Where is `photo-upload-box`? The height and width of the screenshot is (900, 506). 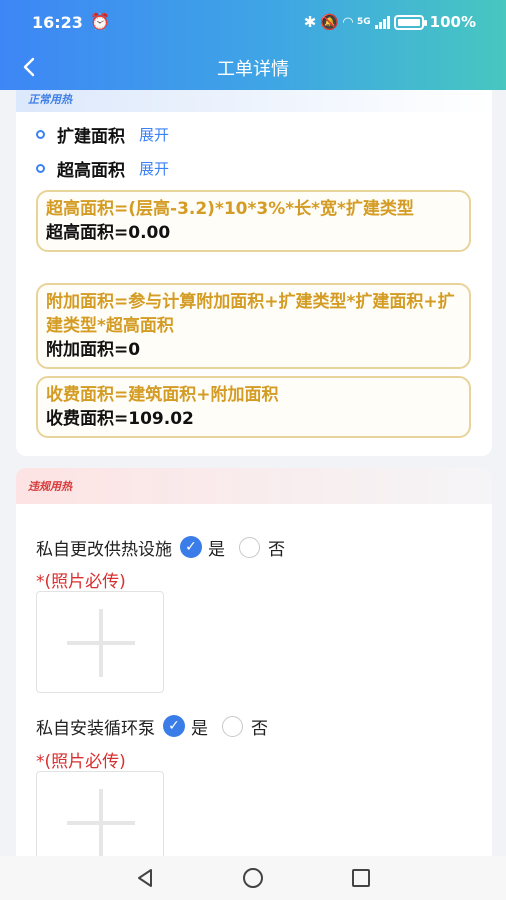
photo-upload-box is located at coordinates (100, 642).